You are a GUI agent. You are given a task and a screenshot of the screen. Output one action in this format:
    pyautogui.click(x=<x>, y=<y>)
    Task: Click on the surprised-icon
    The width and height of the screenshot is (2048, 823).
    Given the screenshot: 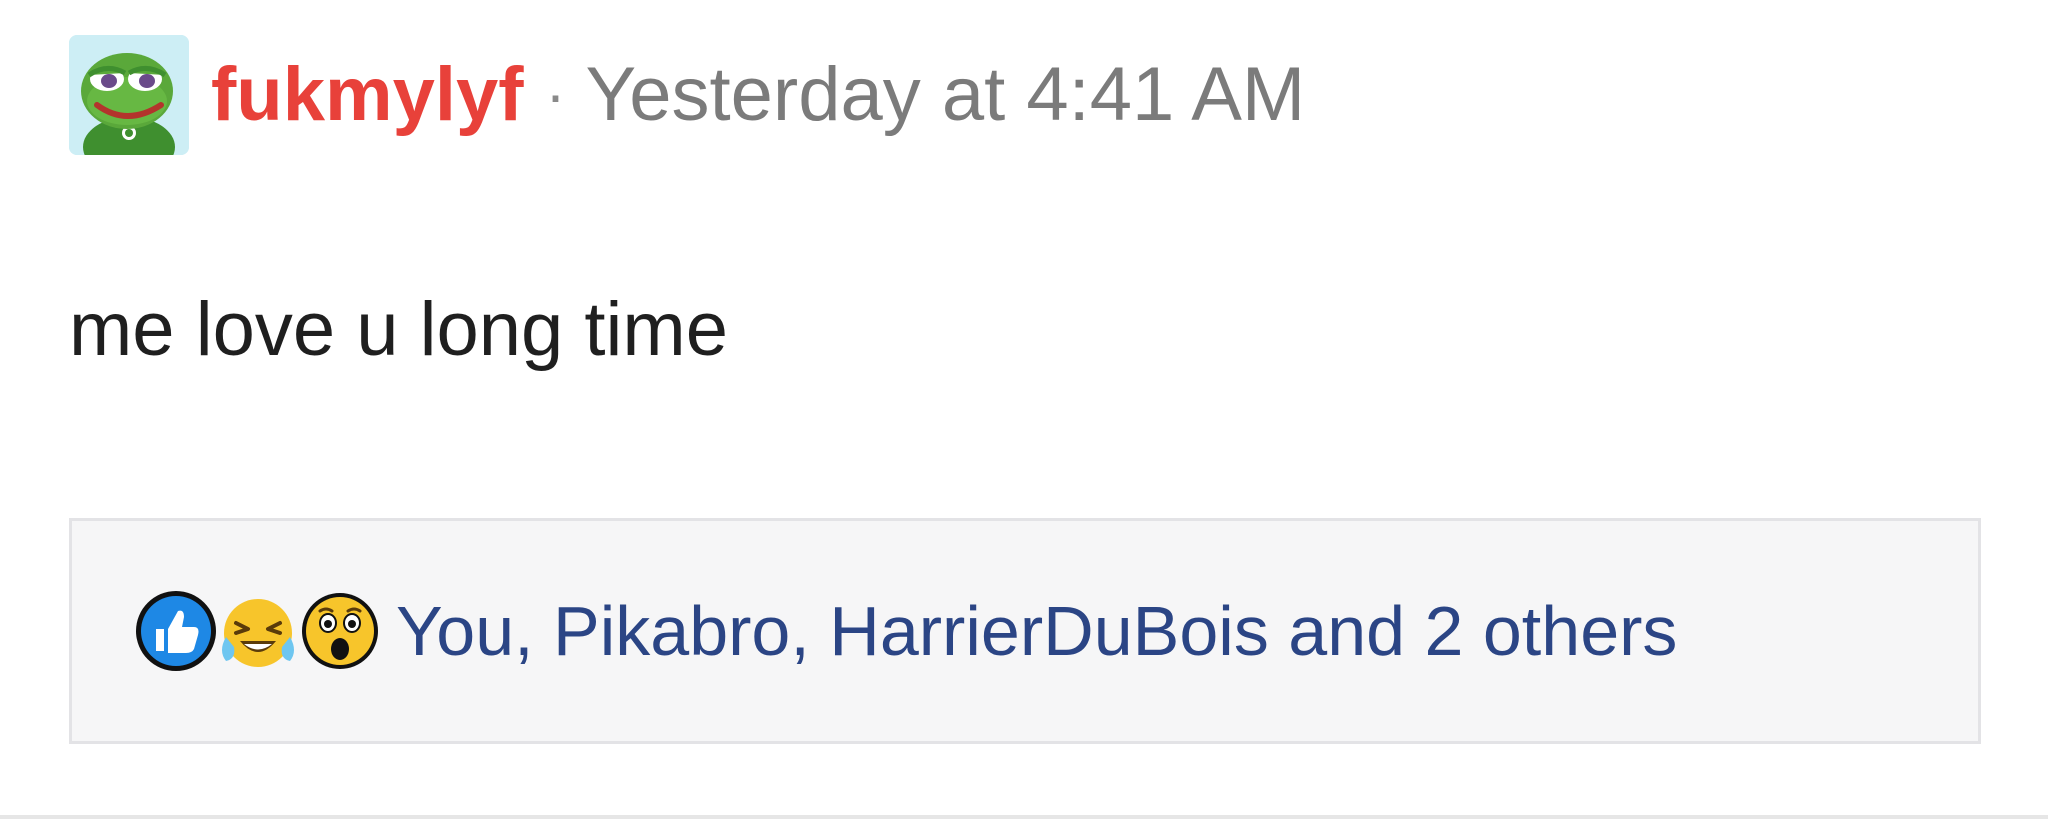 What is the action you would take?
    pyautogui.click(x=340, y=631)
    